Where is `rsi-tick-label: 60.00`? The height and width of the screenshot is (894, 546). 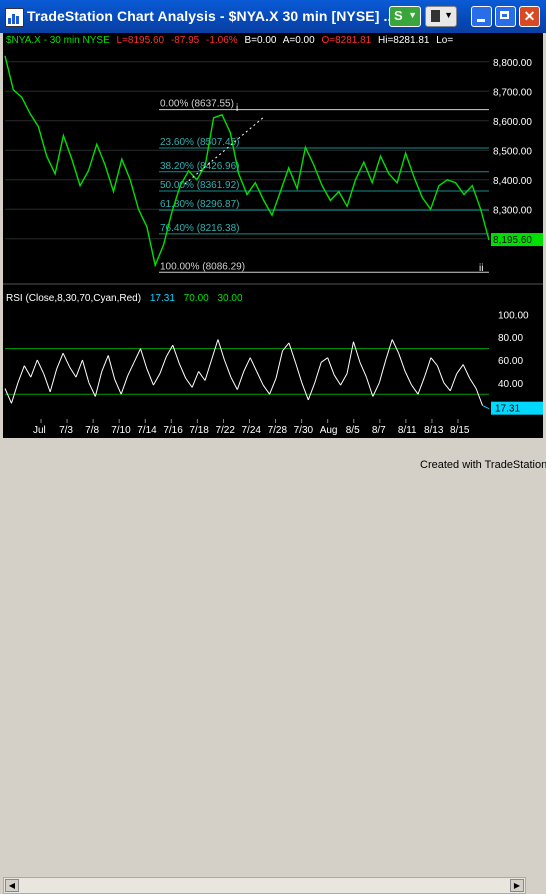 rsi-tick-label: 60.00 is located at coordinates (510, 361).